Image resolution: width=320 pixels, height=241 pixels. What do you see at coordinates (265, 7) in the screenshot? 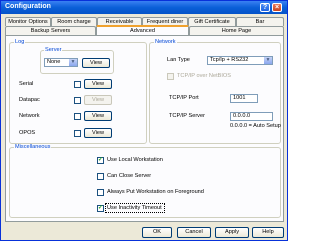
I see `help-icon: ?` at bounding box center [265, 7].